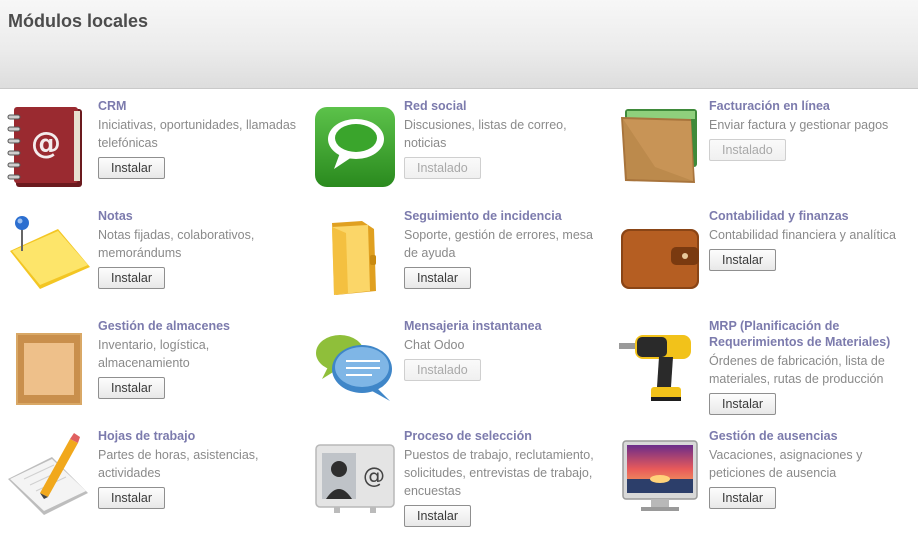 The height and width of the screenshot is (538, 918). Describe the element at coordinates (434, 345) in the screenshot. I see `module-description: Chat Odoo` at that location.